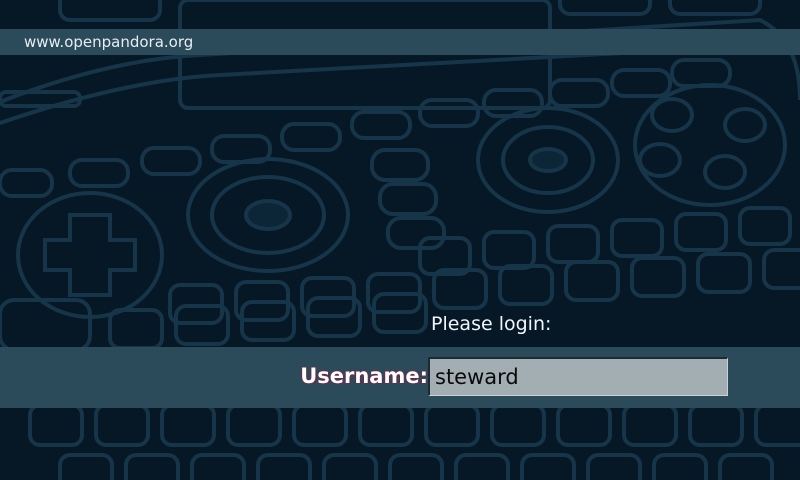 This screenshot has width=800, height=480. Describe the element at coordinates (109, 42) in the screenshot. I see `website-url-label: www.openpandora.org` at that location.